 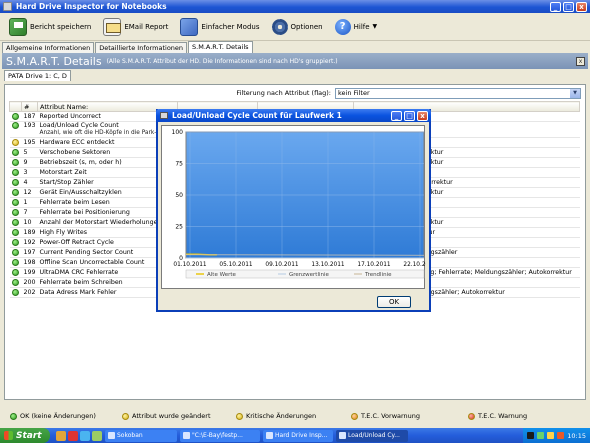 I want to click on cell-id: 189, so click(x=29, y=232).